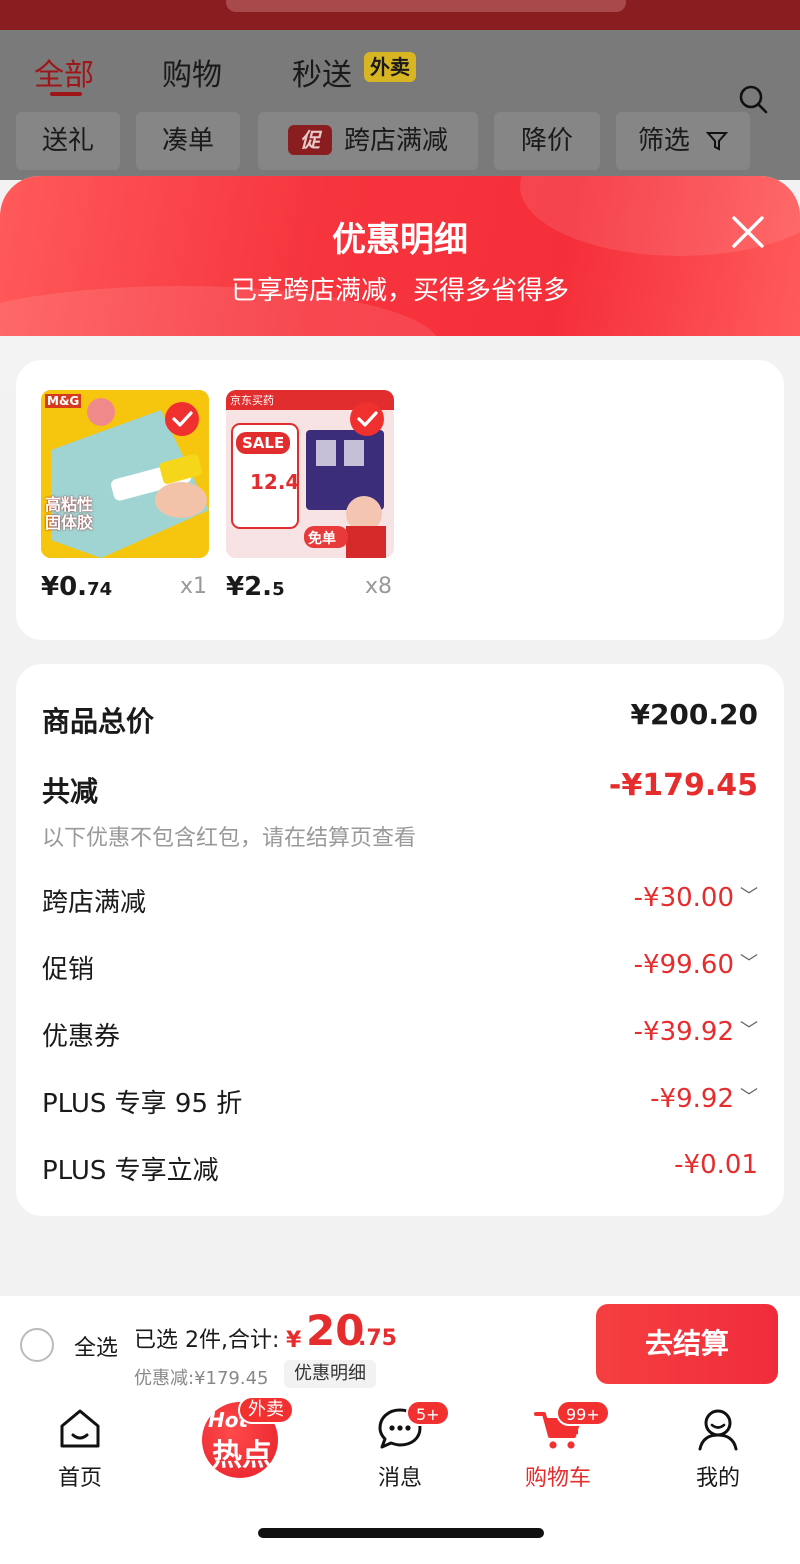  I want to click on select-all-label: 全选, so click(96, 1346).